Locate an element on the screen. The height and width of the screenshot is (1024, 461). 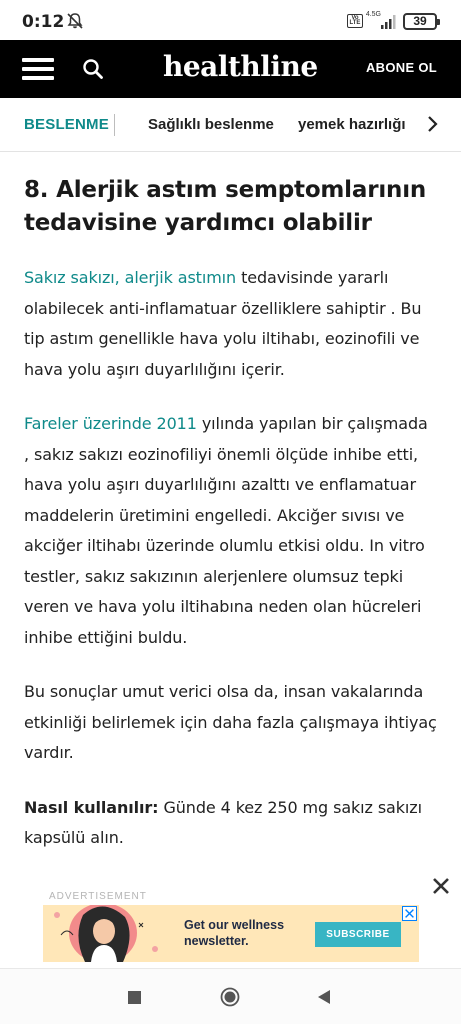
ad-text-line-1: Get our wellness is located at coordinates (234, 925).